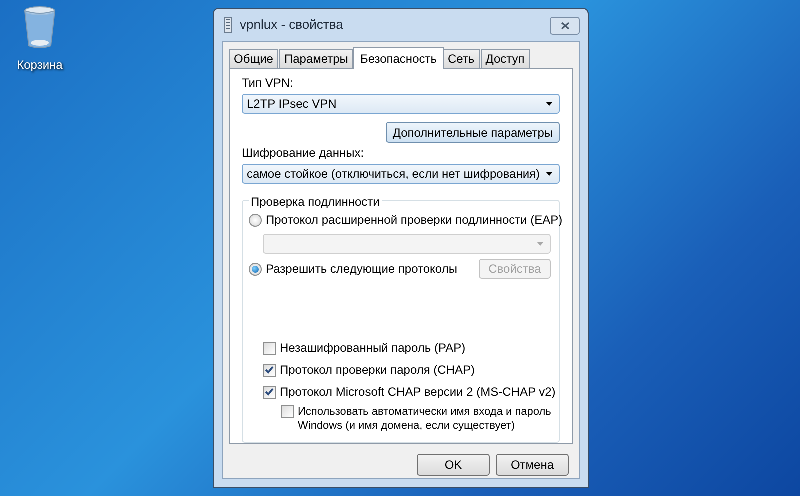 Image resolution: width=800 pixels, height=496 pixels. I want to click on field-label: Тип VPN:, so click(268, 83).